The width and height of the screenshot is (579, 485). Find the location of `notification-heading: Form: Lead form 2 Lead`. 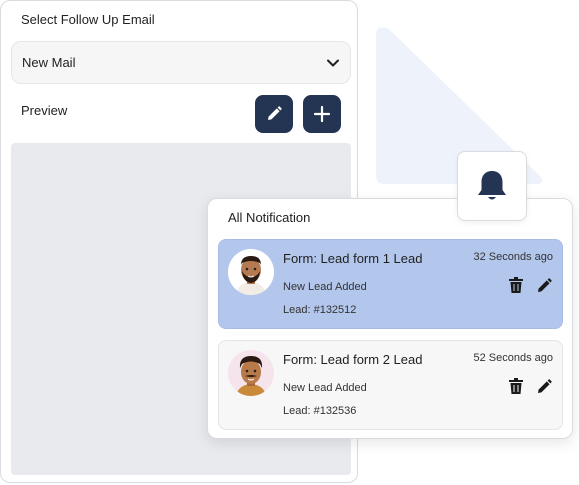

notification-heading: Form: Lead form 2 Lead is located at coordinates (353, 359).